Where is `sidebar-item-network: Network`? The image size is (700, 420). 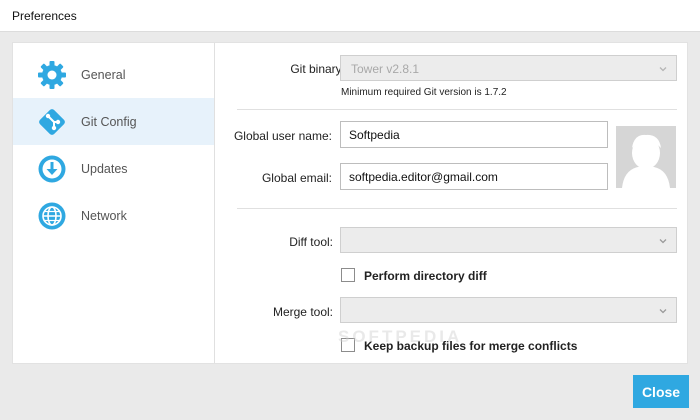
sidebar-item-network: Network is located at coordinates (113, 215).